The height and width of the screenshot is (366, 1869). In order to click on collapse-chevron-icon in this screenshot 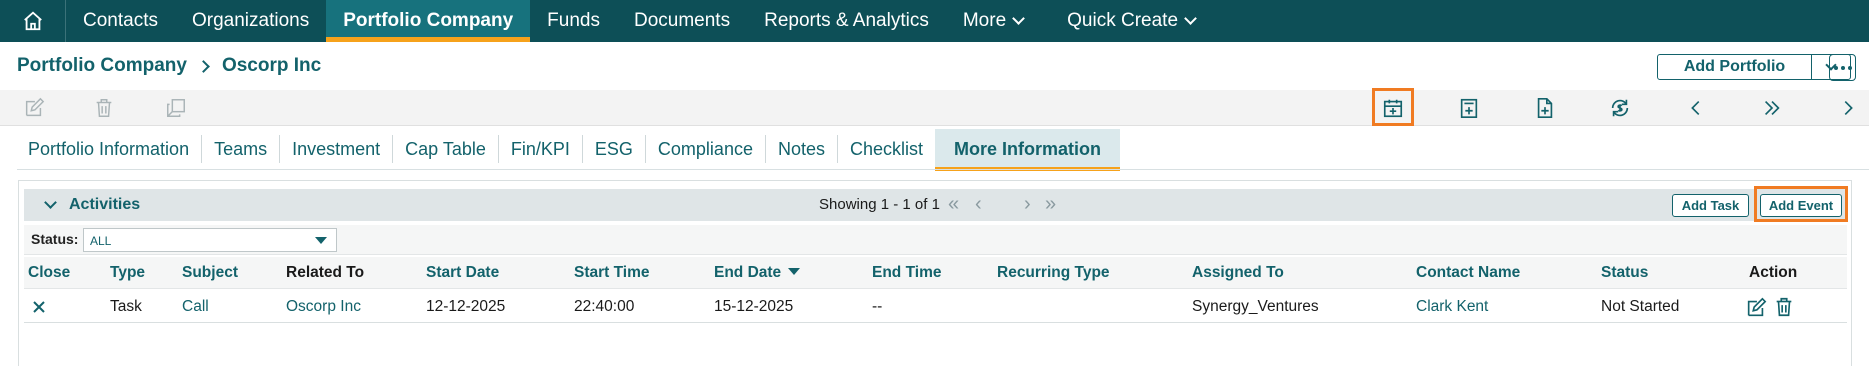, I will do `click(50, 202)`.